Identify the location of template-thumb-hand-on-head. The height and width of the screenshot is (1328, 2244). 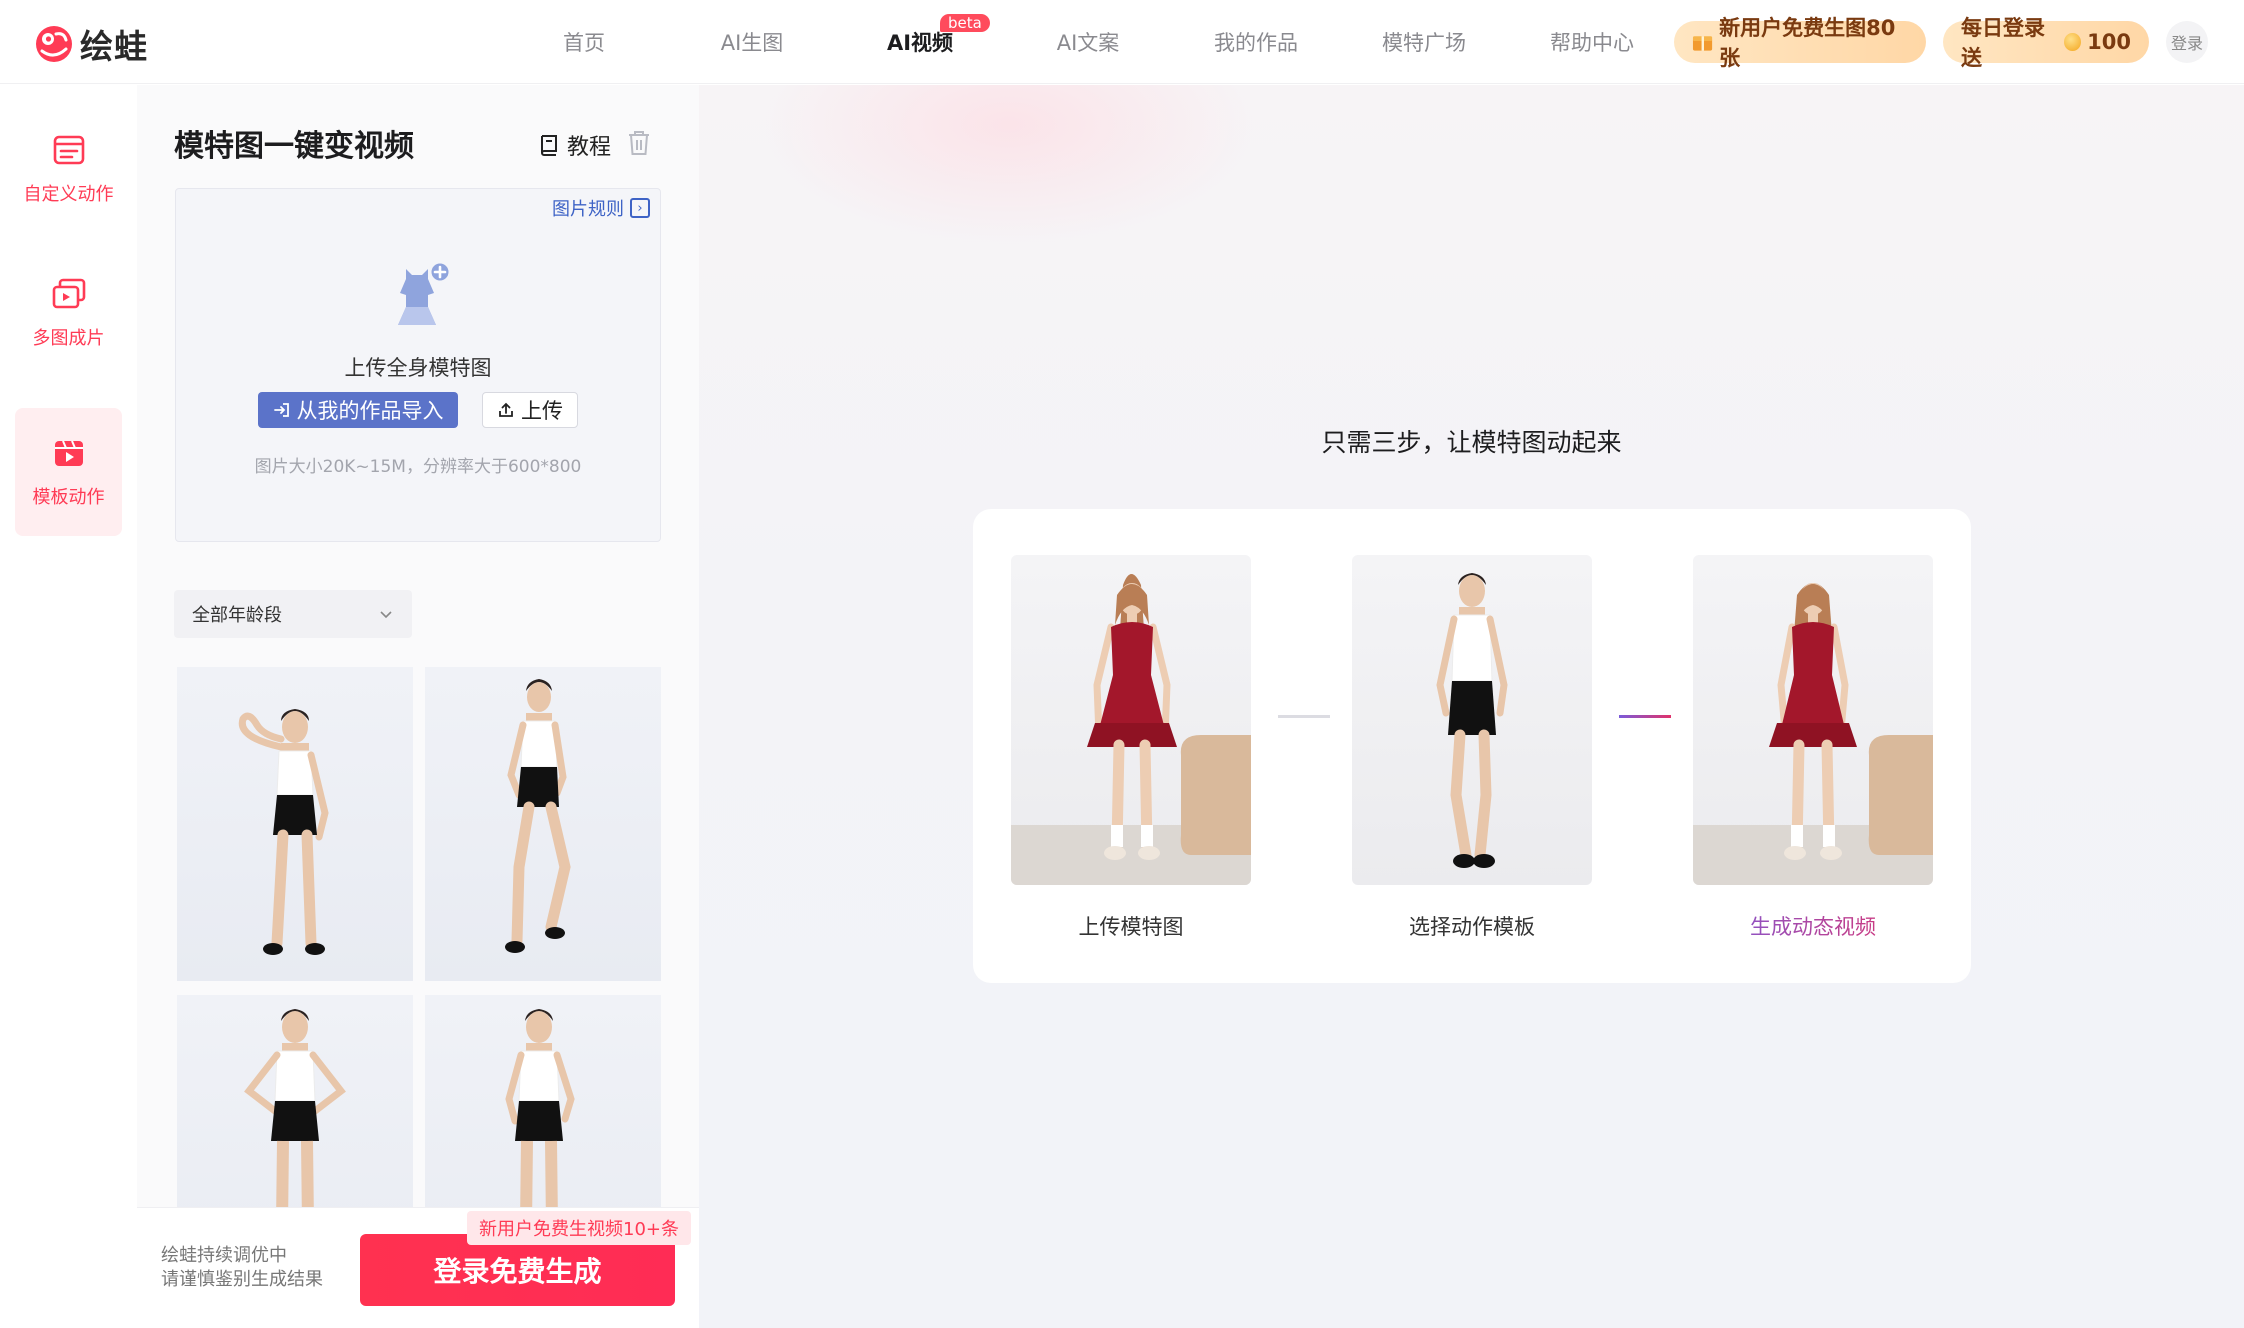
(295, 824).